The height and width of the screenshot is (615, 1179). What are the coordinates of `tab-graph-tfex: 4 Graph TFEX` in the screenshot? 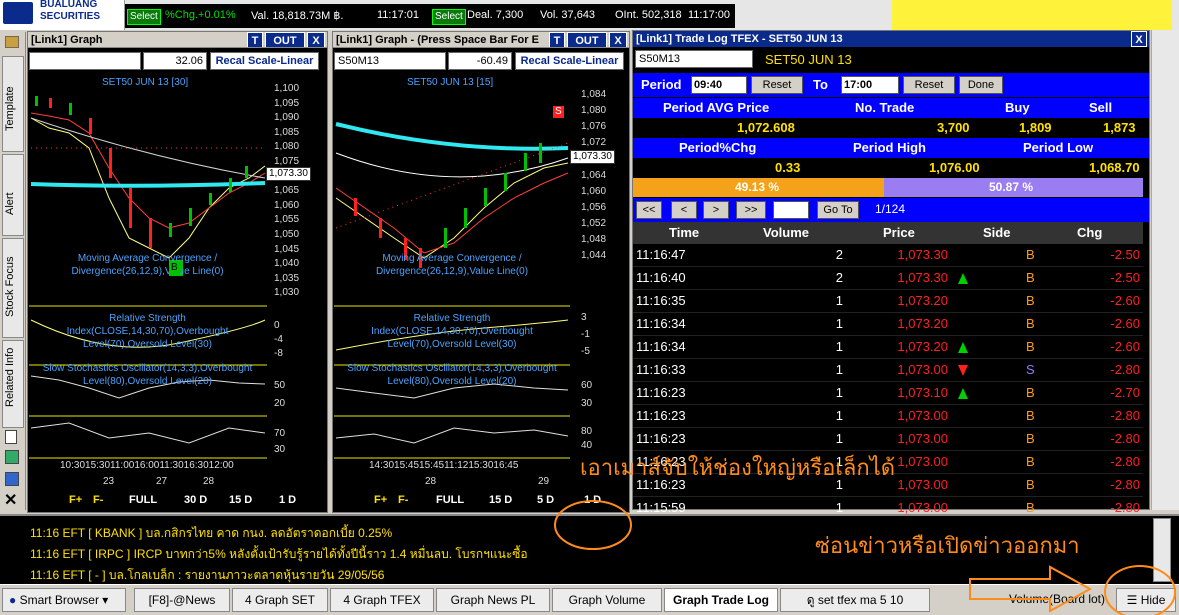 It's located at (382, 600).